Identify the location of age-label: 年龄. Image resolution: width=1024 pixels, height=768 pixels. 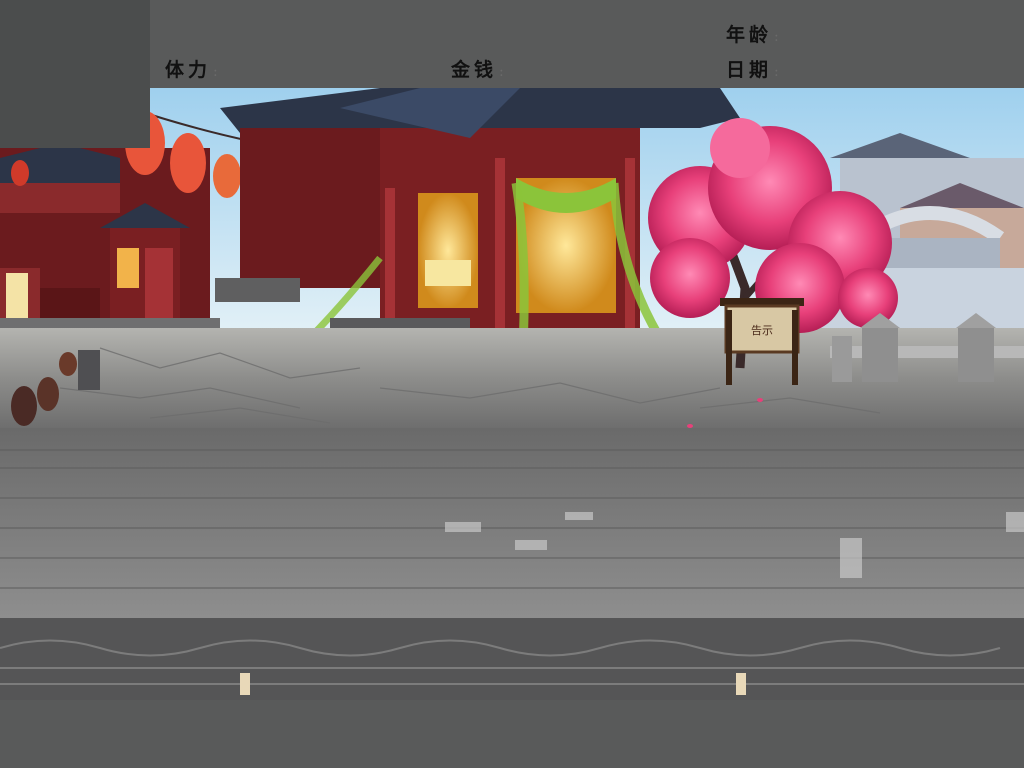
(749, 35).